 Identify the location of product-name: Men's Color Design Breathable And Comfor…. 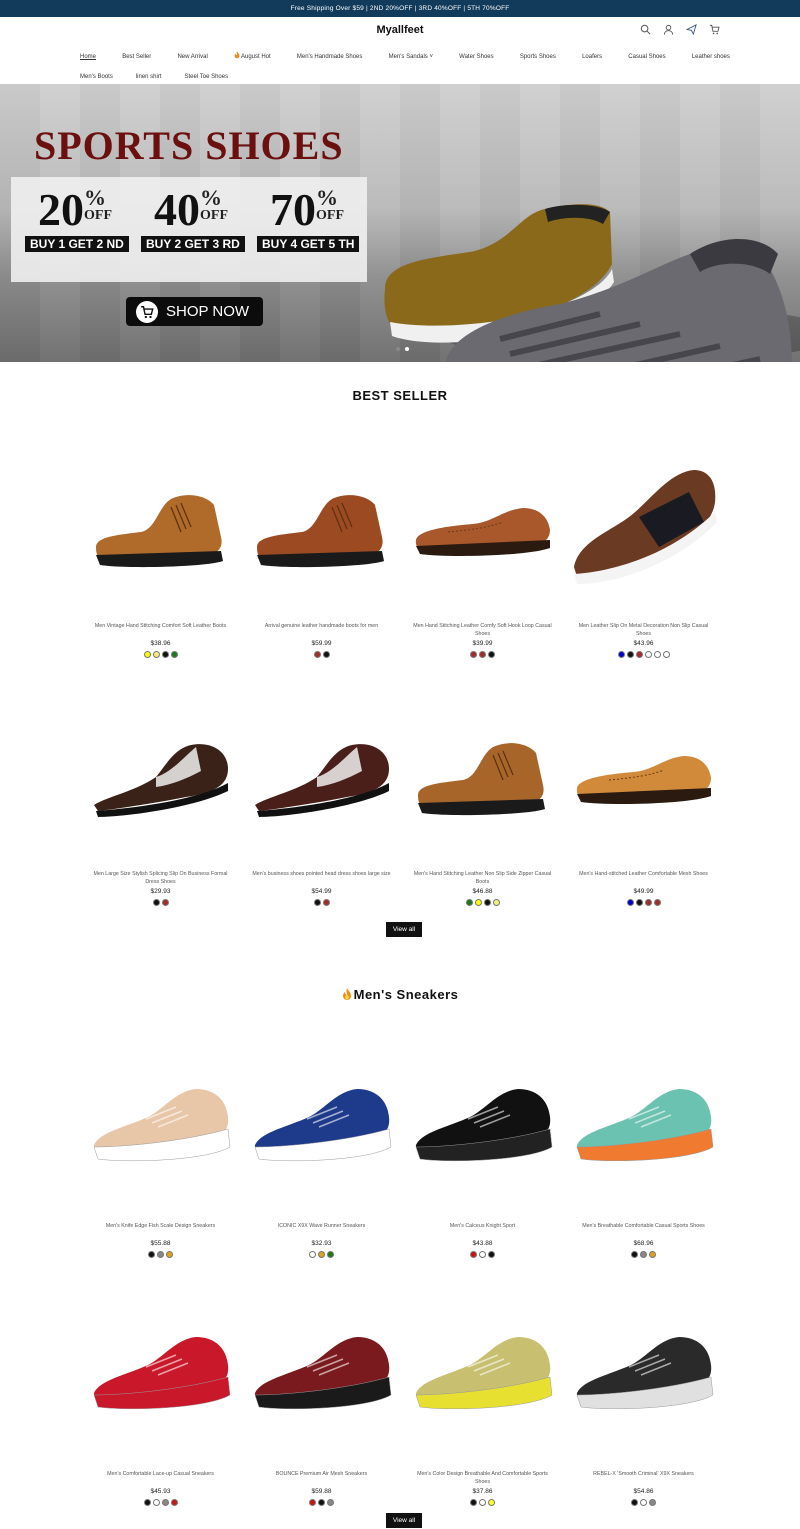
(482, 1478).